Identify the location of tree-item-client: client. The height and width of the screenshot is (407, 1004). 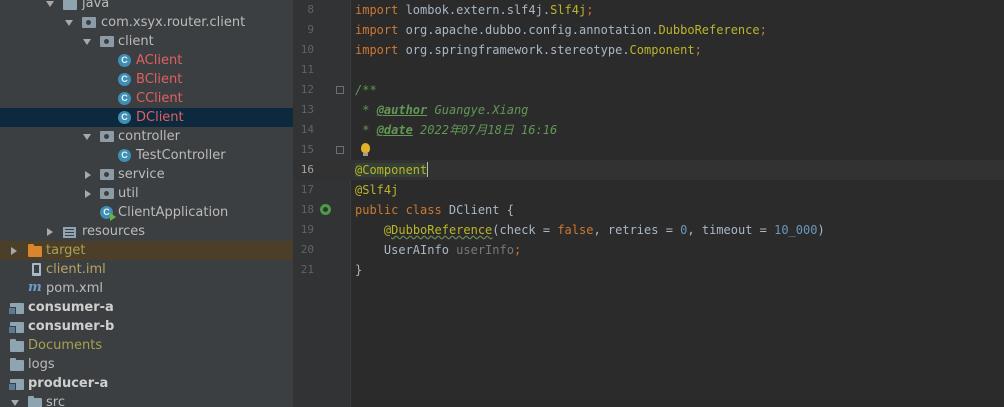
(146, 41).